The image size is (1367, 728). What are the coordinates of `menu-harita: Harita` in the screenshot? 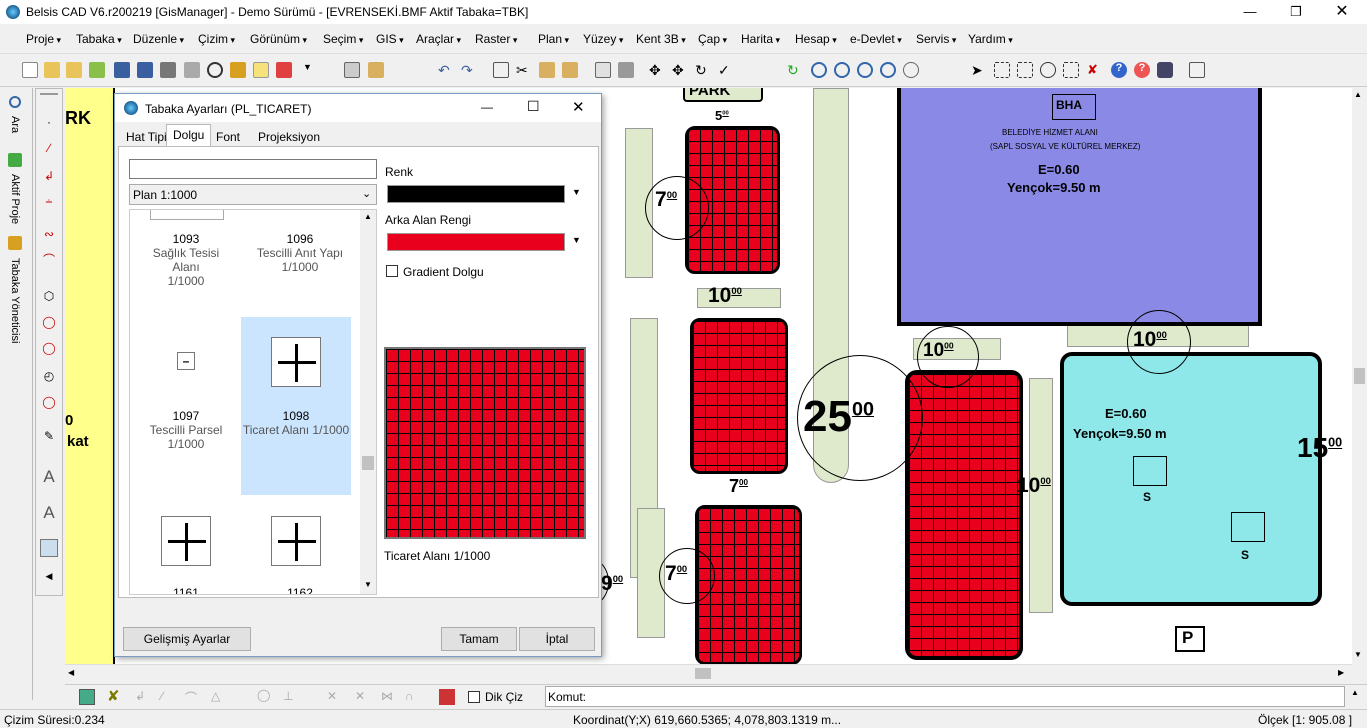 It's located at (760, 39).